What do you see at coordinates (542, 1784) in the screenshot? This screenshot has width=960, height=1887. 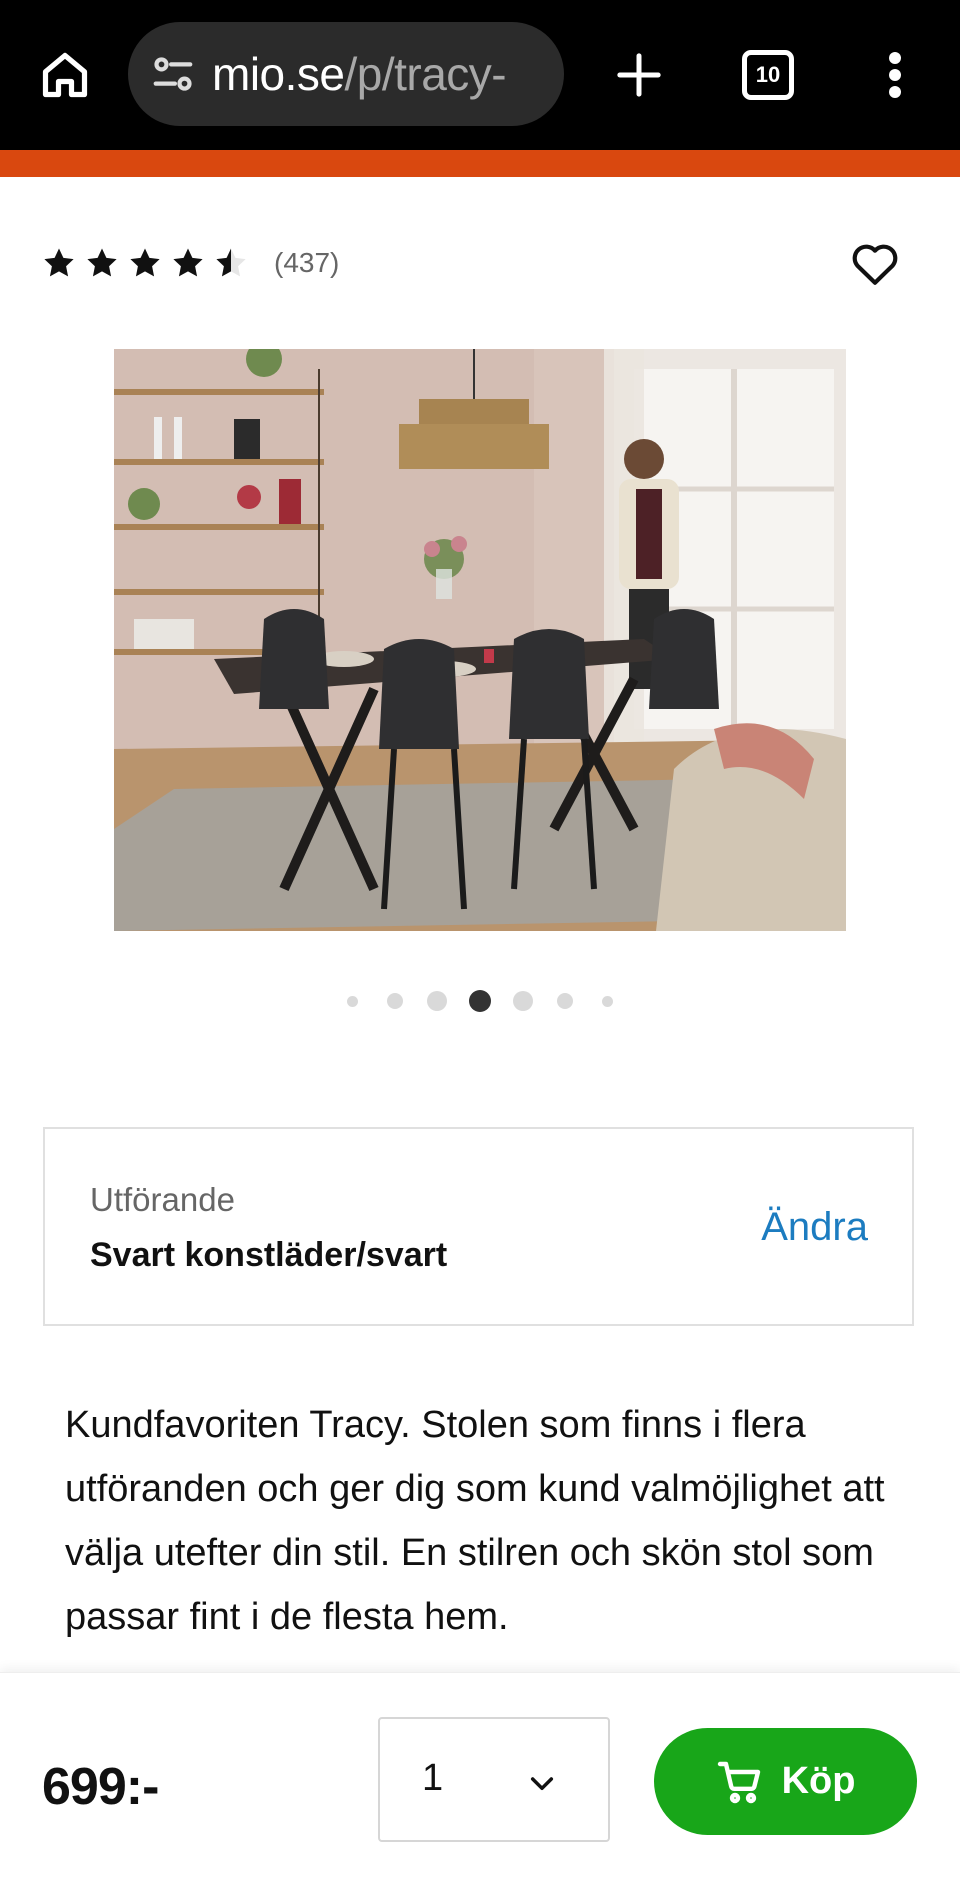 I see `chevron-down-icon` at bounding box center [542, 1784].